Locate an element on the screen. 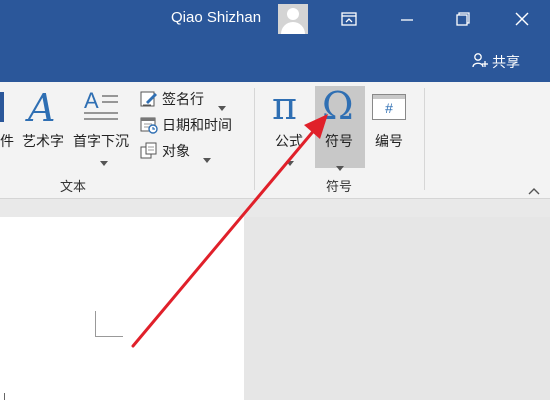 This screenshot has width=550, height=400. dropcap-icon: A is located at coordinates (101, 106).